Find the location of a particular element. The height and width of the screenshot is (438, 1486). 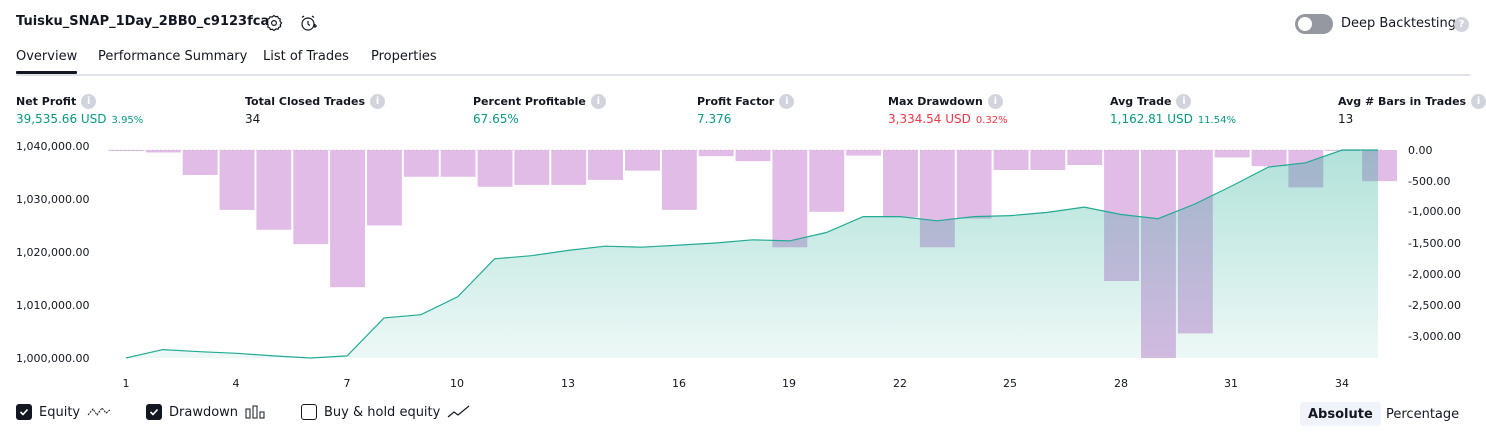

absolute-mode-button: Absolute is located at coordinates (1340, 414).